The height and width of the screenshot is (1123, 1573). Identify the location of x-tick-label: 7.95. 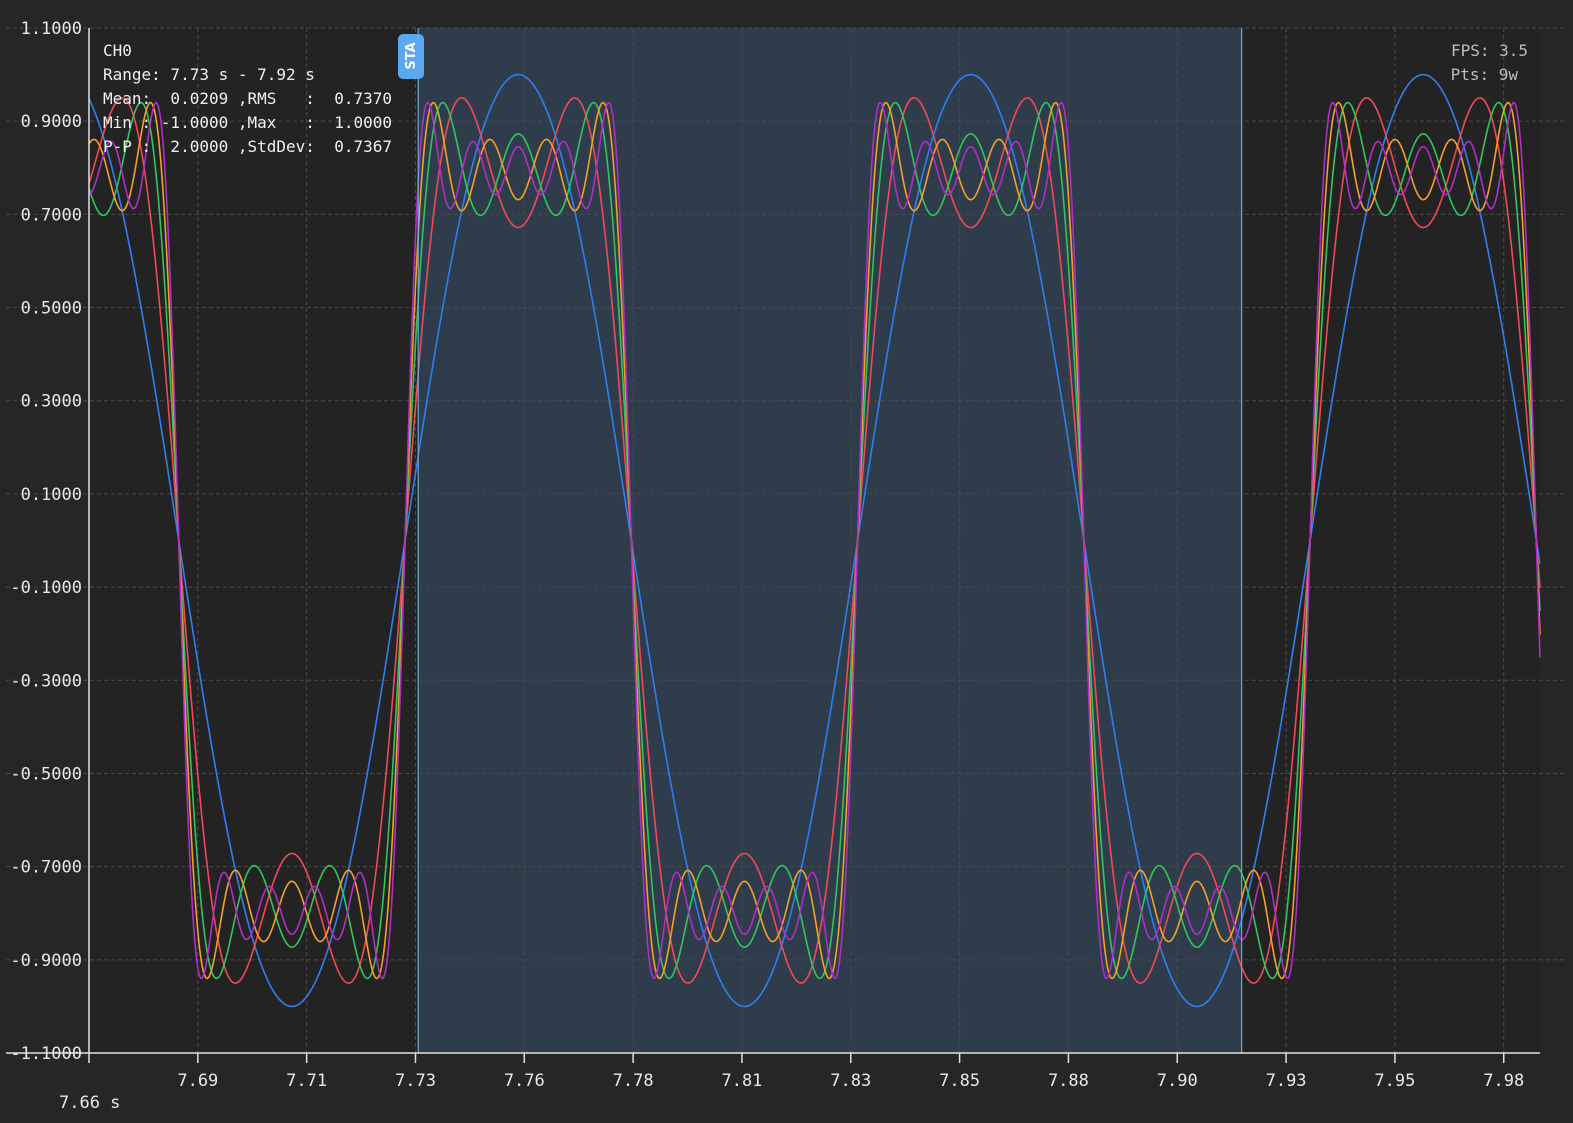
(1394, 1081).